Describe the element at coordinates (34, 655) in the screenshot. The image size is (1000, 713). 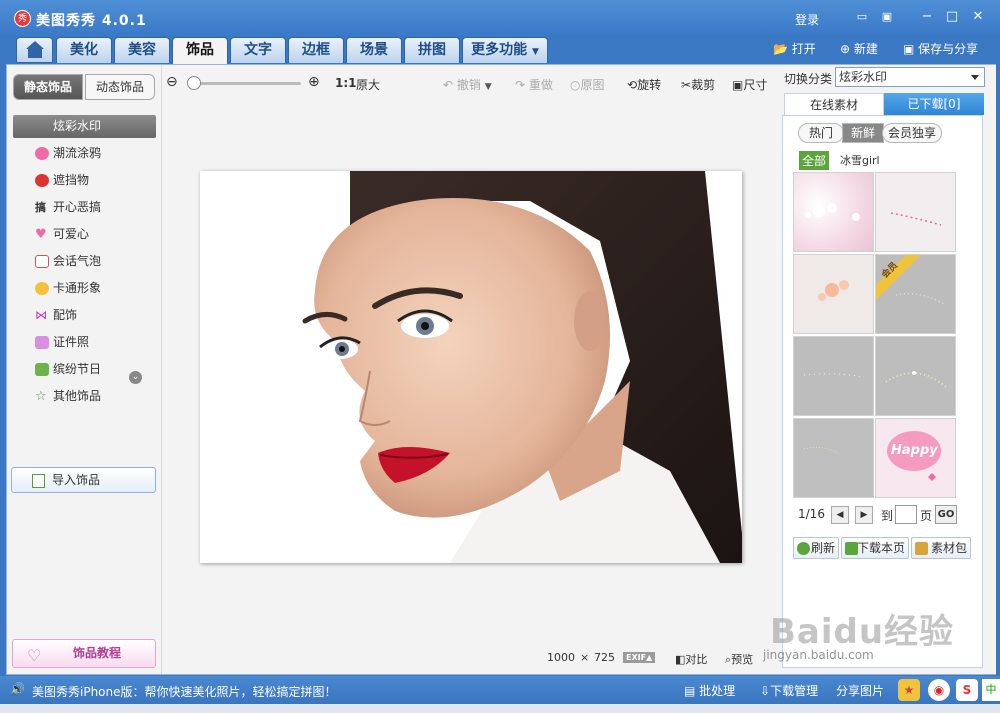
I see `hand-icon: ♡` at that location.